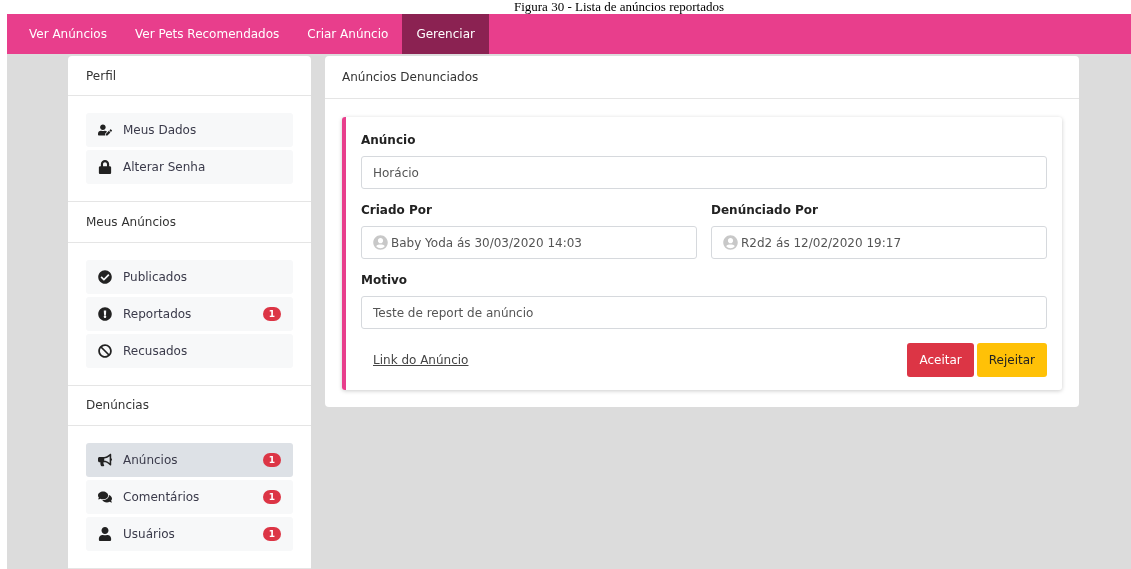  I want to click on user-edit-icon, so click(106, 130).